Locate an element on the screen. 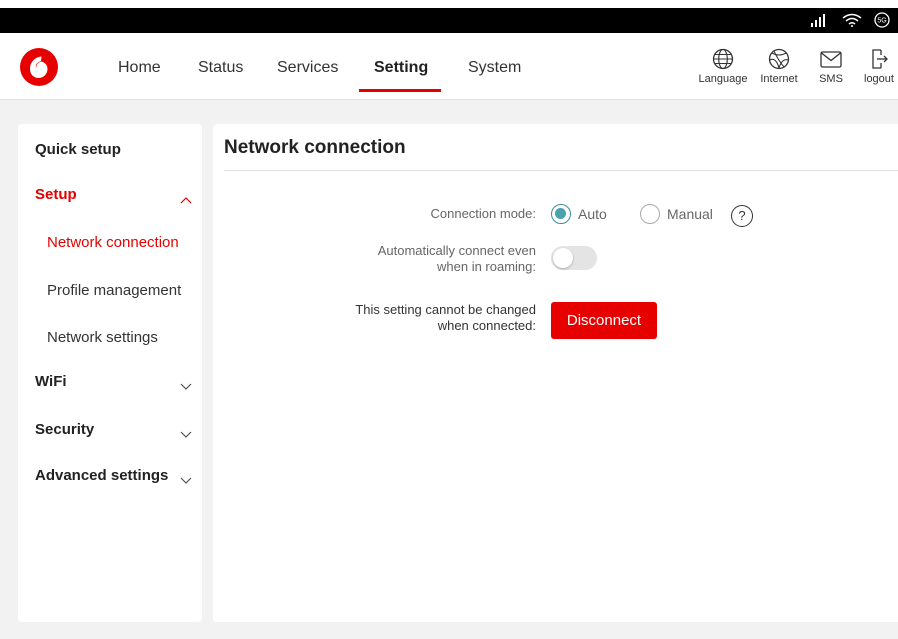  roaming-label-line-1: Automatically connect even is located at coordinates (456, 250).